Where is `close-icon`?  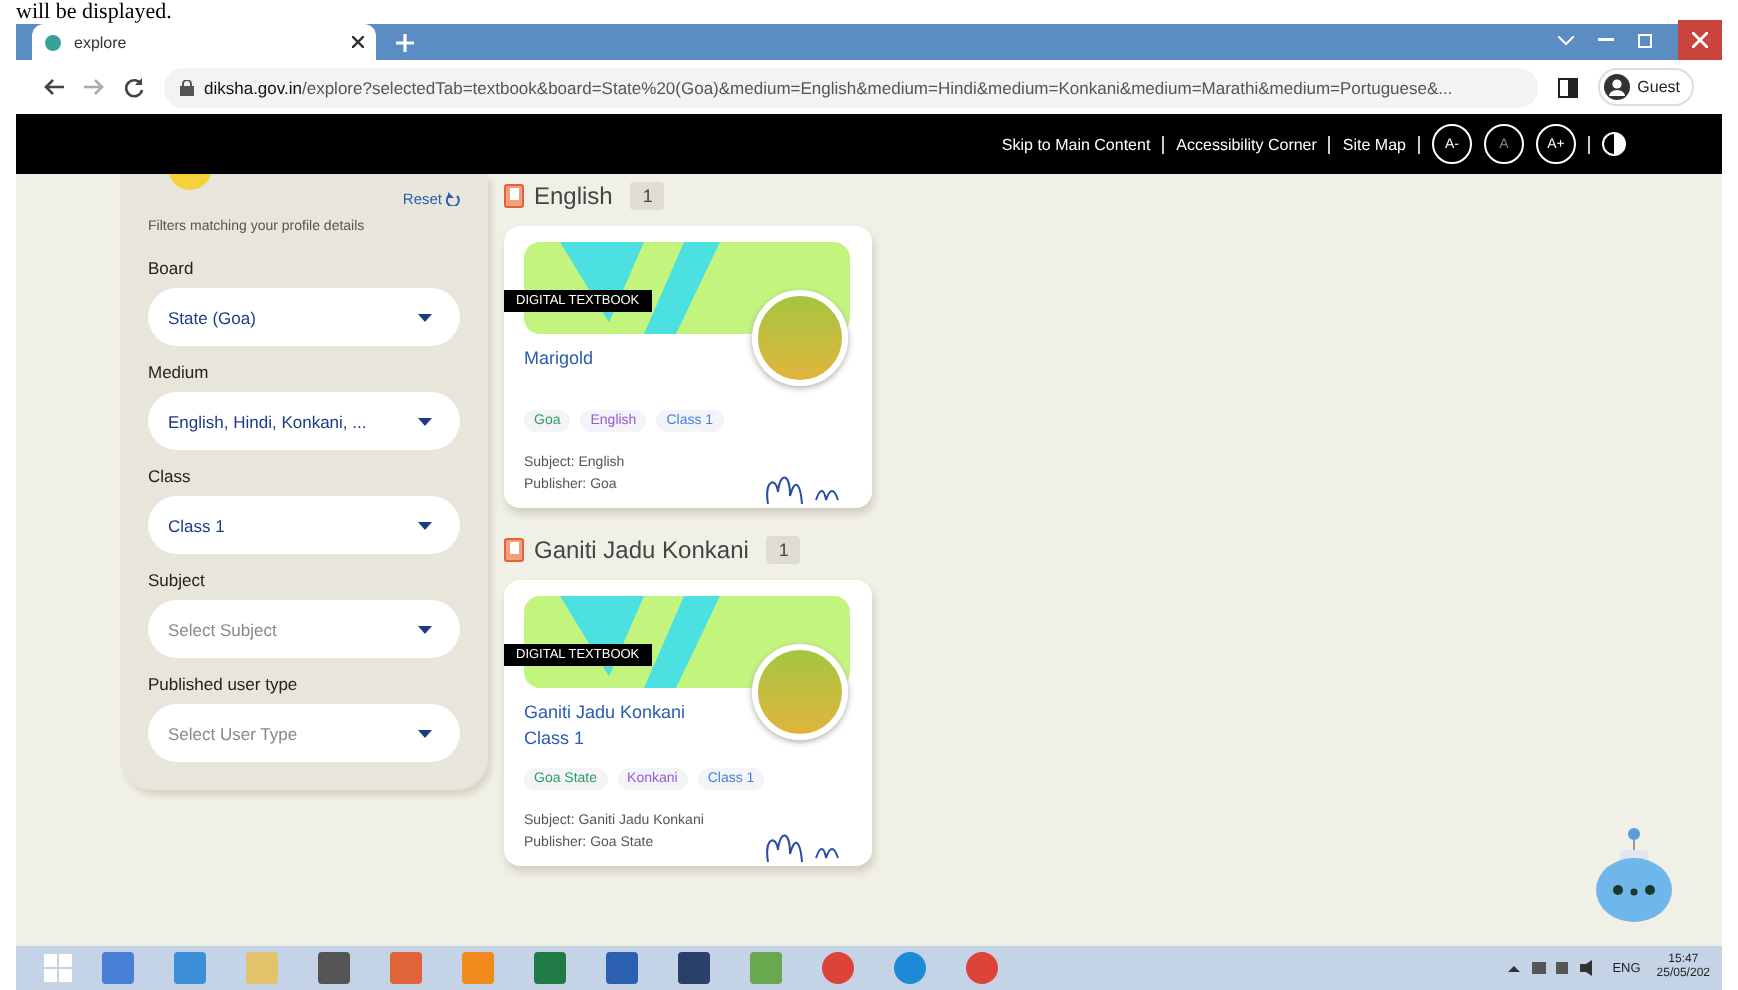 close-icon is located at coordinates (1700, 40).